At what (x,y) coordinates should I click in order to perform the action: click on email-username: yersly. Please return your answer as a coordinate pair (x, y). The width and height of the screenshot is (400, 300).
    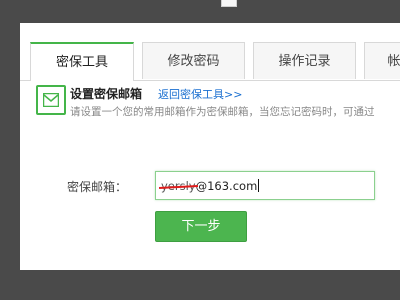
    Looking at the image, I should click on (178, 186).